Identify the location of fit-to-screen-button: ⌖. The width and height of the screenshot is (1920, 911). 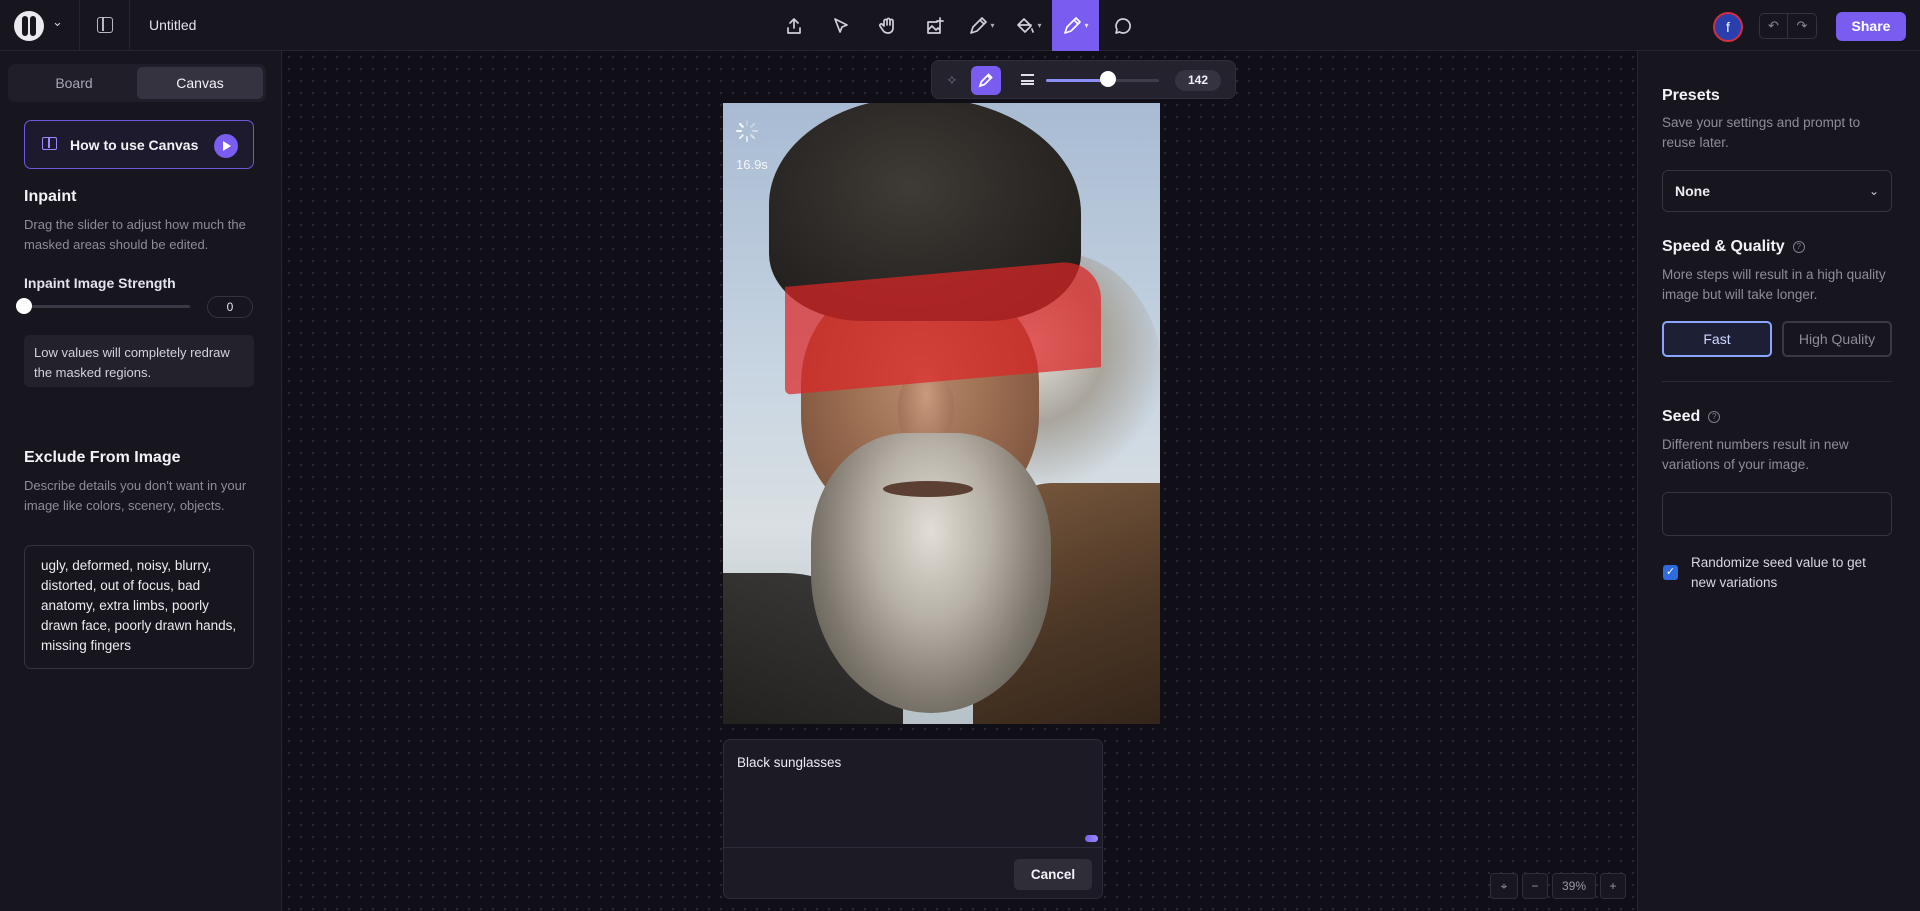
(1504, 886).